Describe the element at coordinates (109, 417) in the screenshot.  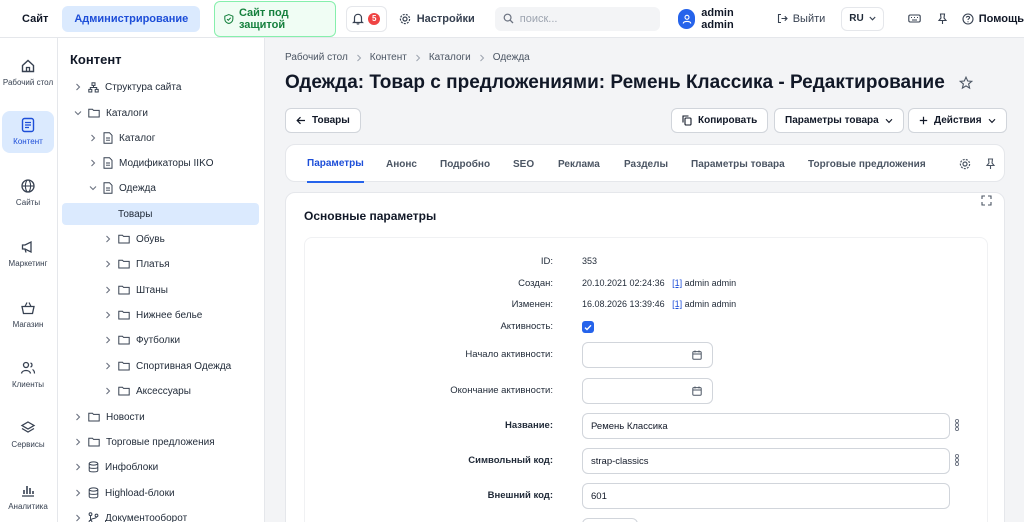
I see `tree-item-news: Новости` at that location.